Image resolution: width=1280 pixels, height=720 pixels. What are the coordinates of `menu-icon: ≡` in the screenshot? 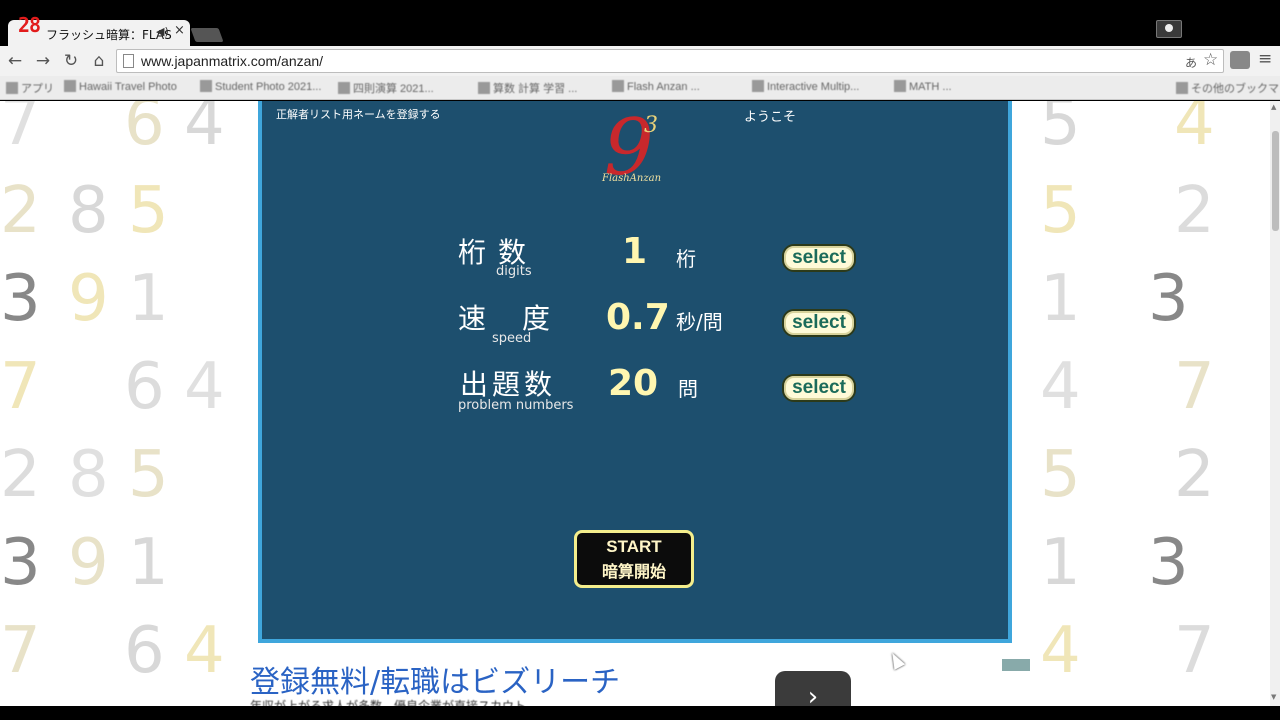 It's located at (1265, 59).